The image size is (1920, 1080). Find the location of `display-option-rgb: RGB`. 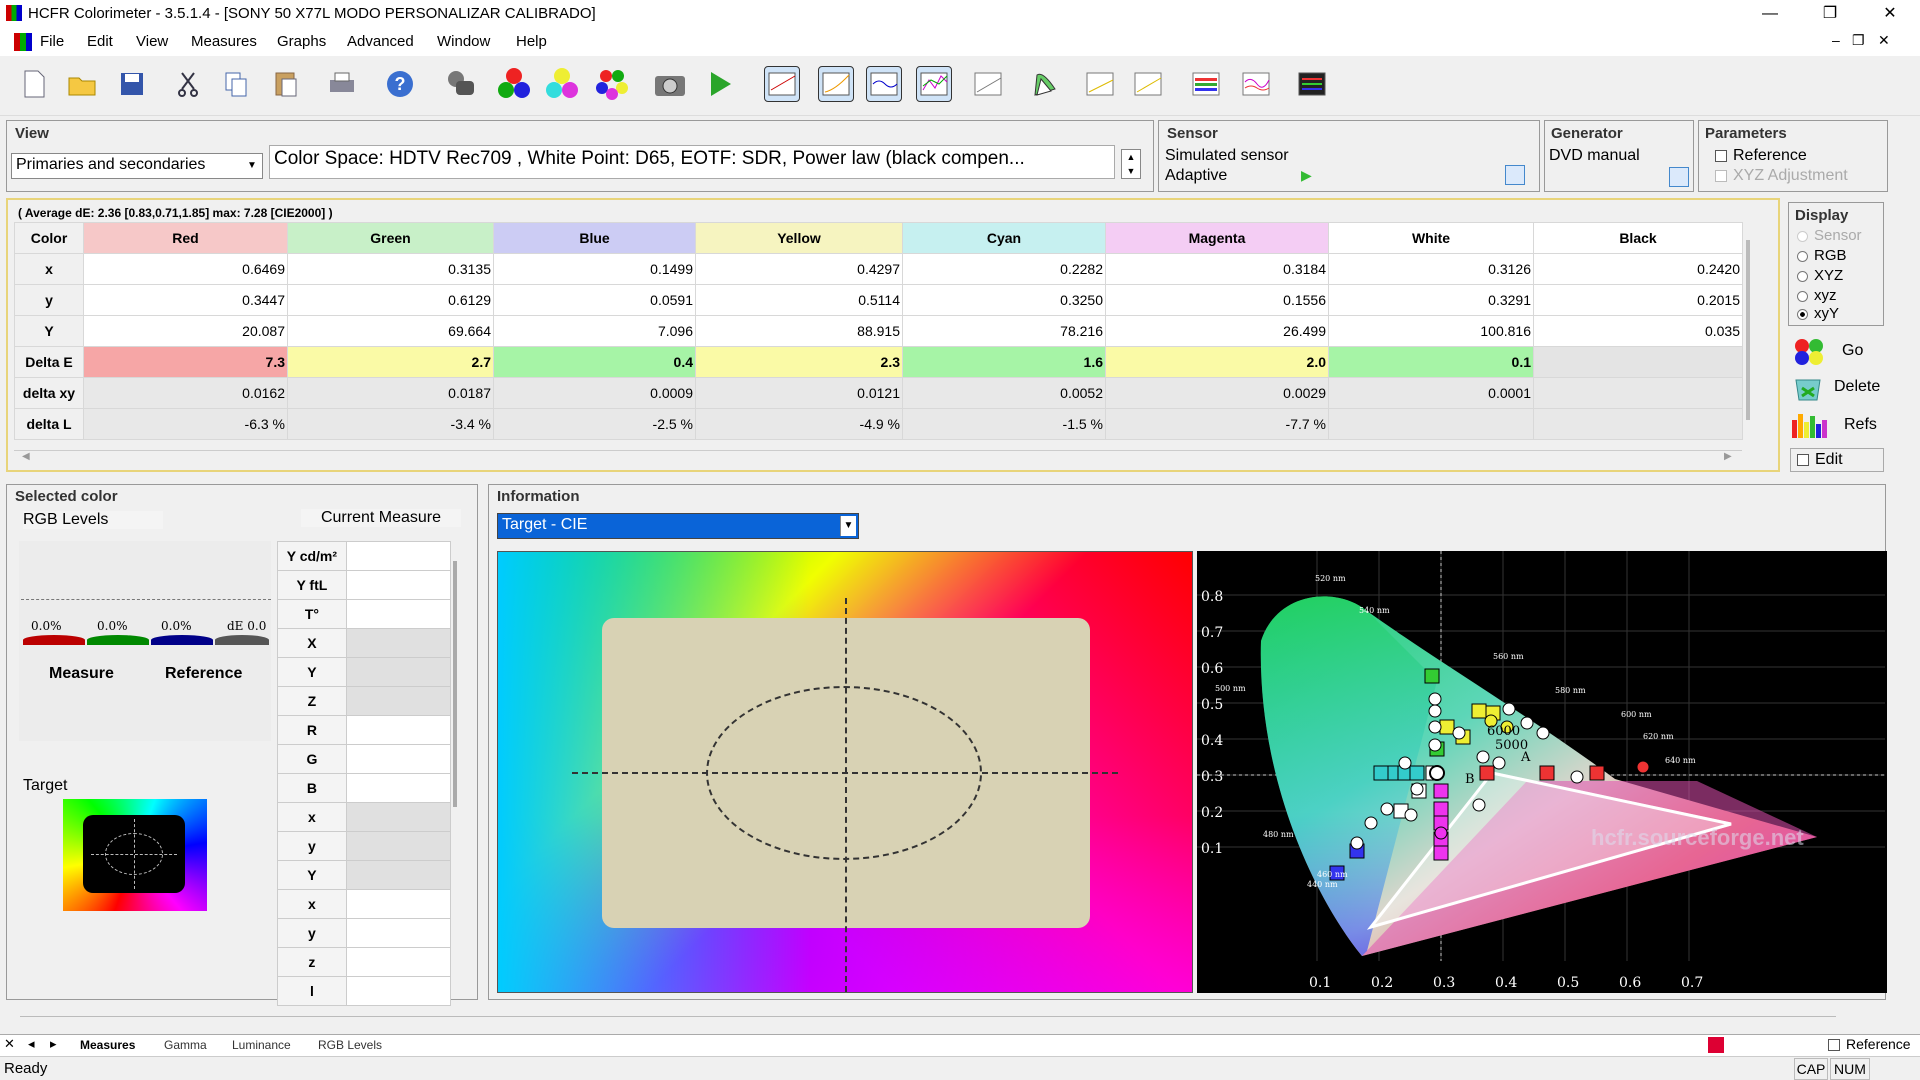

display-option-rgb: RGB is located at coordinates (1822, 255).